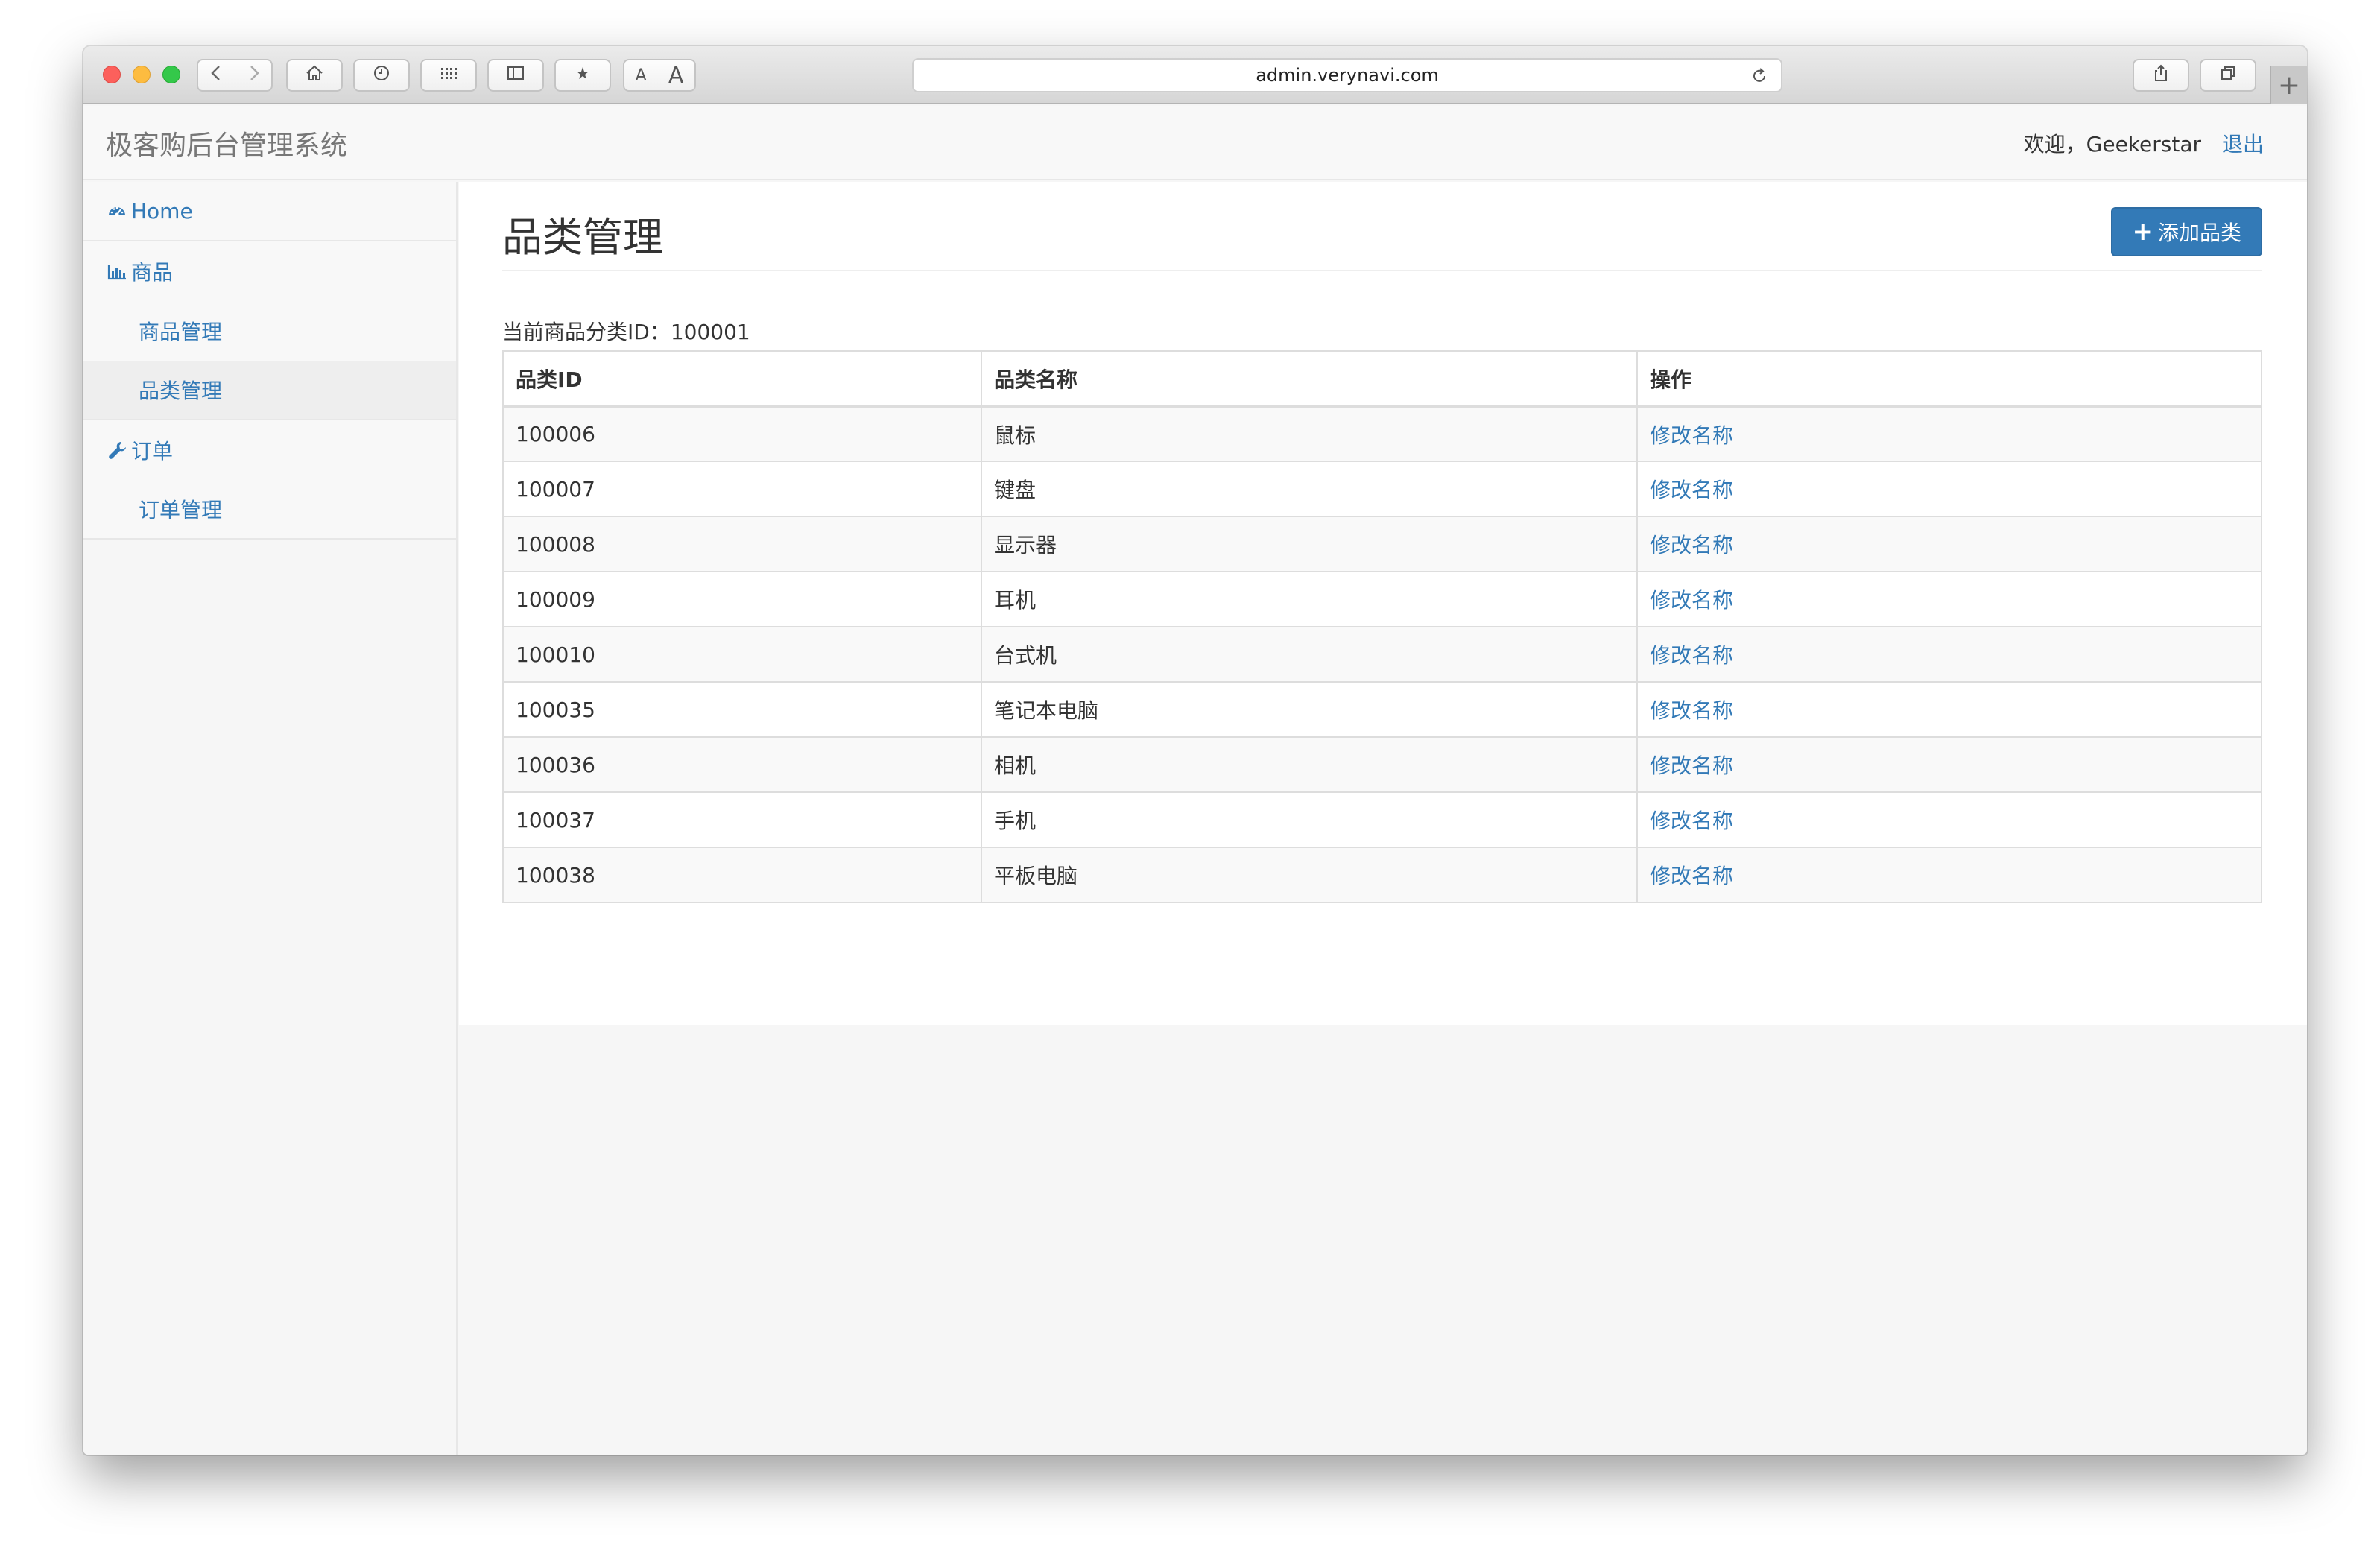  Describe the element at coordinates (117, 210) in the screenshot. I see `dashboard-icon` at that location.